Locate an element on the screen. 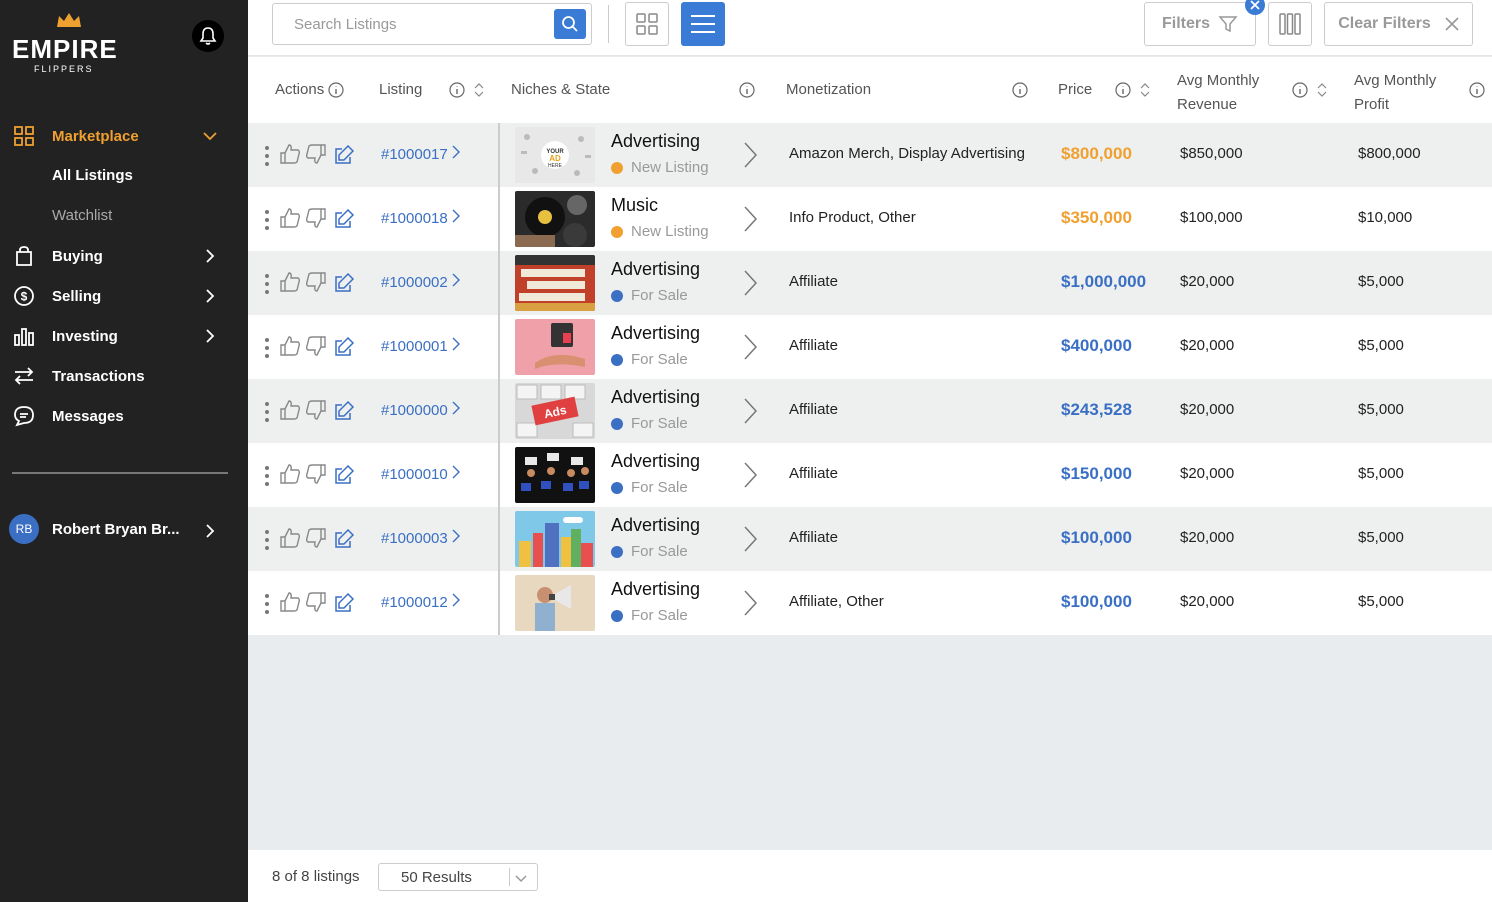 This screenshot has width=1492, height=902. listing-thumbnail: Ads is located at coordinates (555, 411).